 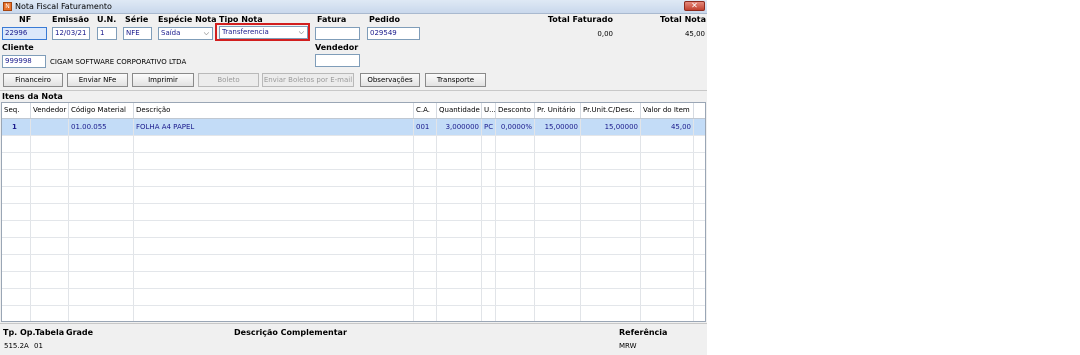 What do you see at coordinates (667, 110) in the screenshot?
I see `col-header-valor-item: Valor do Item` at bounding box center [667, 110].